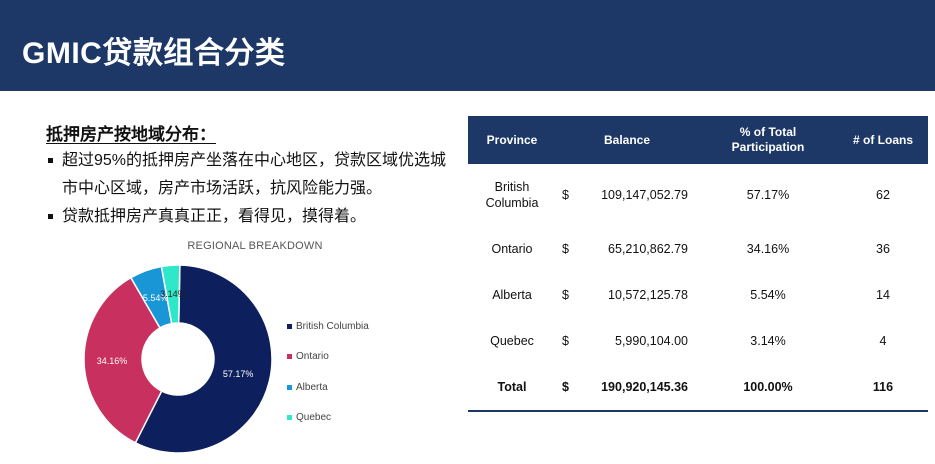 The height and width of the screenshot is (464, 935). I want to click on legend-label: British Columbia, so click(332, 326).